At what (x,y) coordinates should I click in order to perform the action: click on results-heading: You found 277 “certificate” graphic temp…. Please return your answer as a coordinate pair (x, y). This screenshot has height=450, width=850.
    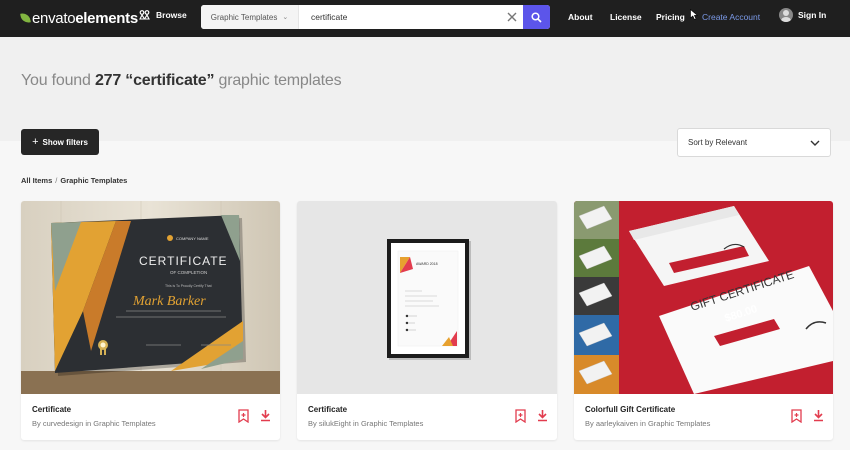
    Looking at the image, I should click on (181, 80).